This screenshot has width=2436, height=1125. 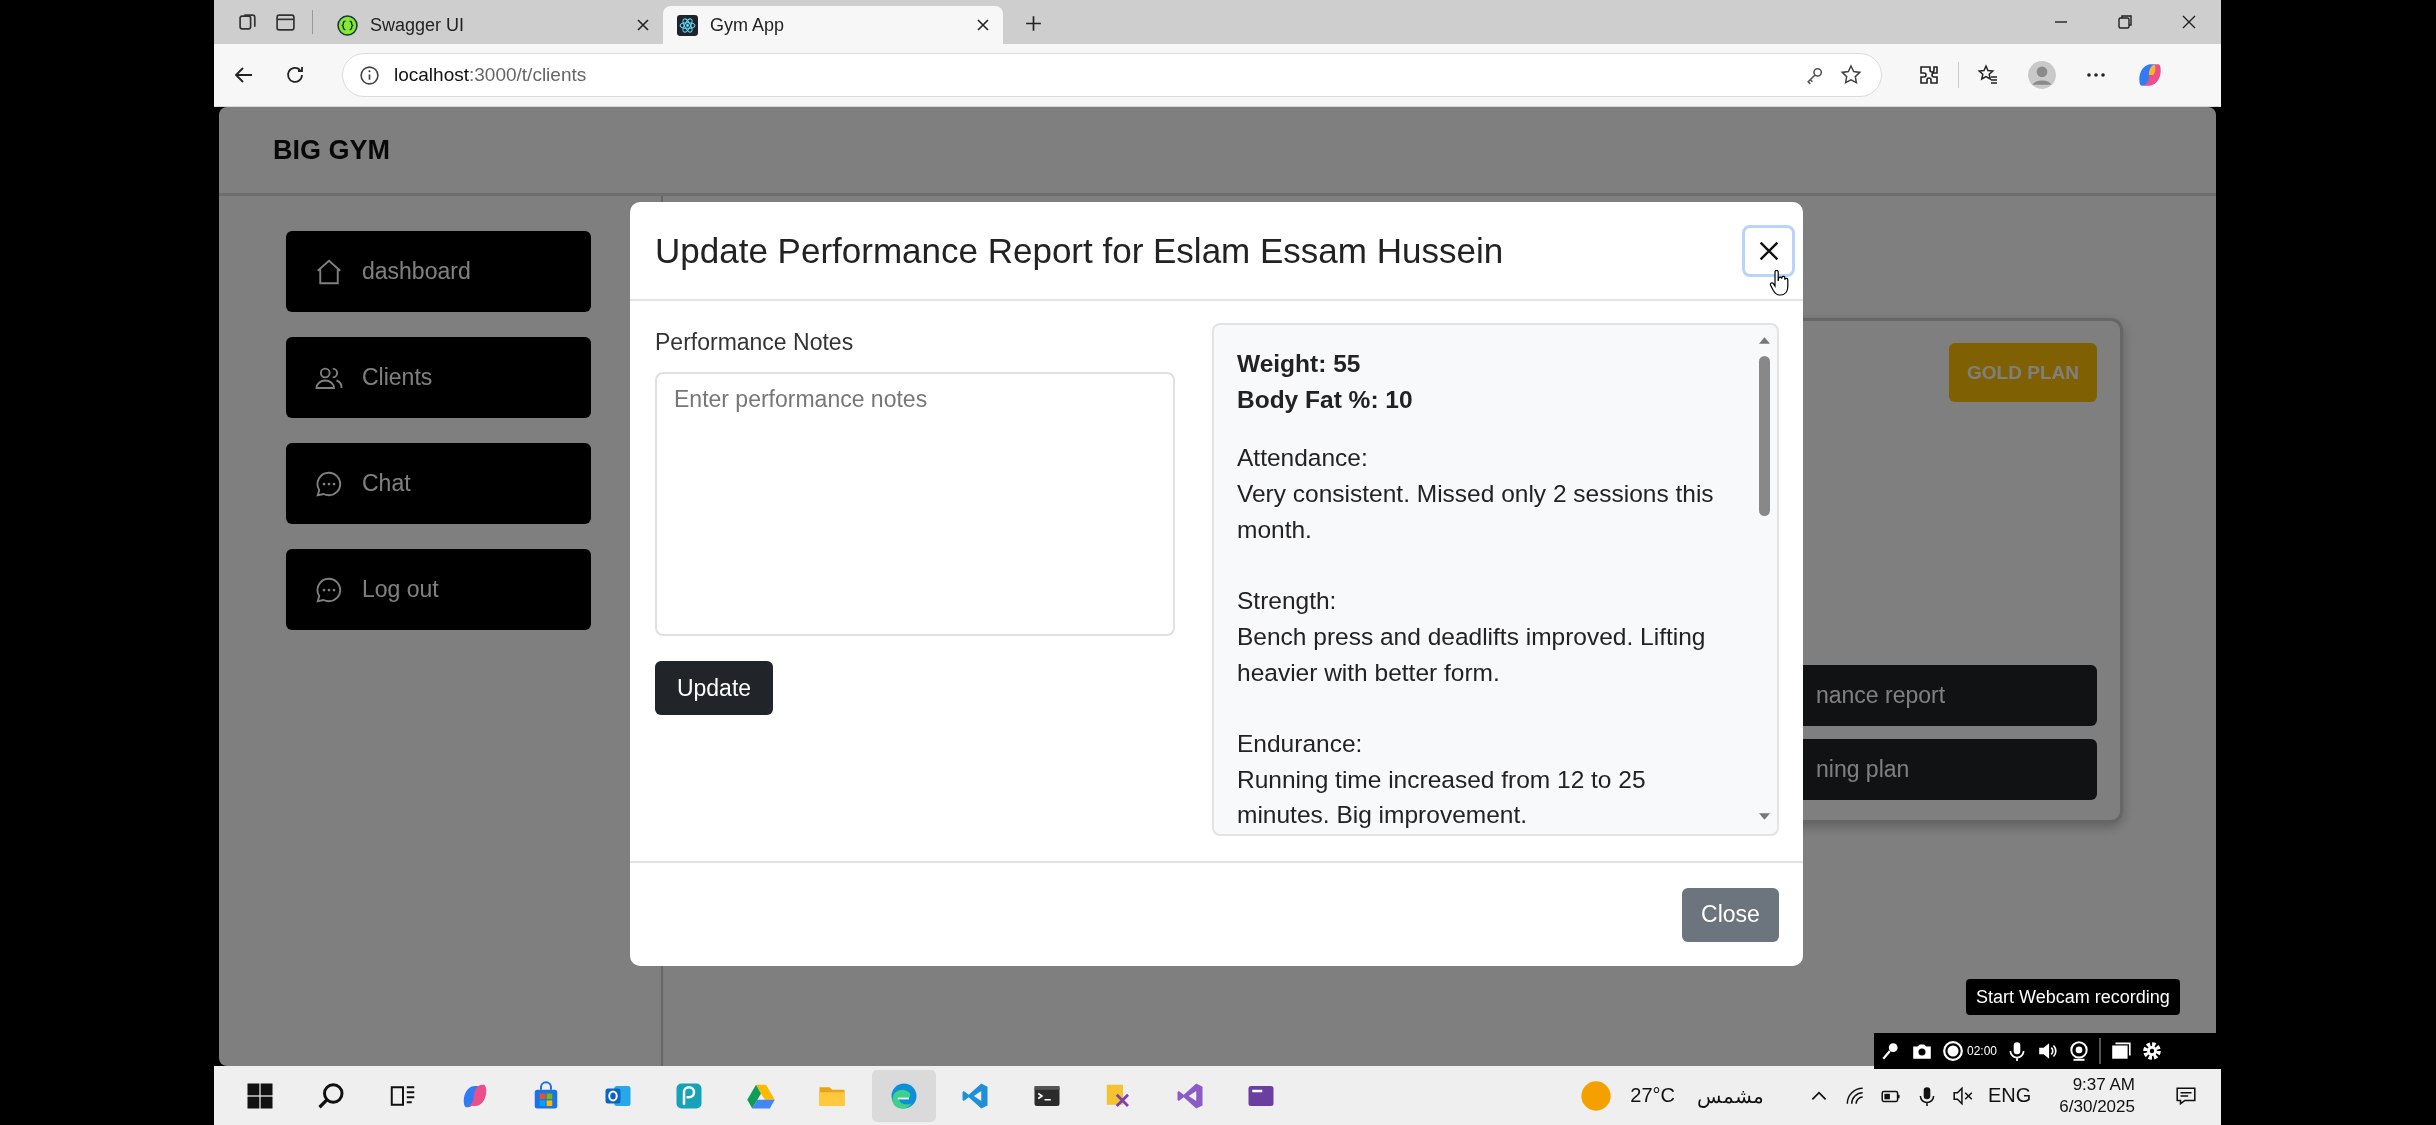 What do you see at coordinates (1287, 601) in the screenshot?
I see `section-heading: Strength:` at bounding box center [1287, 601].